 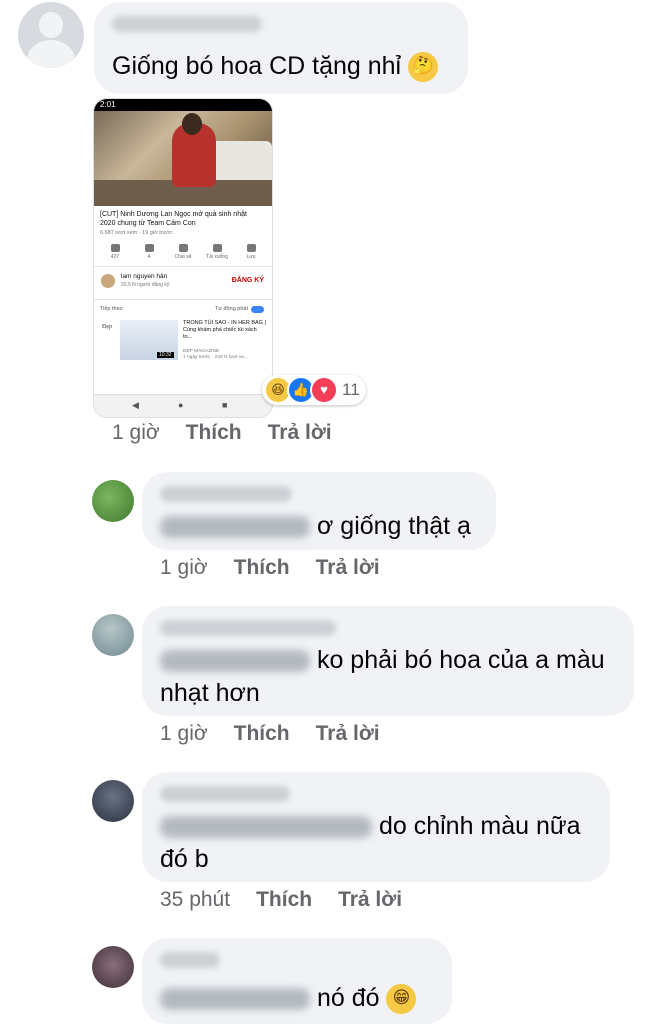 I want to click on video-actions: 427 4 Chia sẻ Tải xuống Lưu, so click(x=183, y=250).